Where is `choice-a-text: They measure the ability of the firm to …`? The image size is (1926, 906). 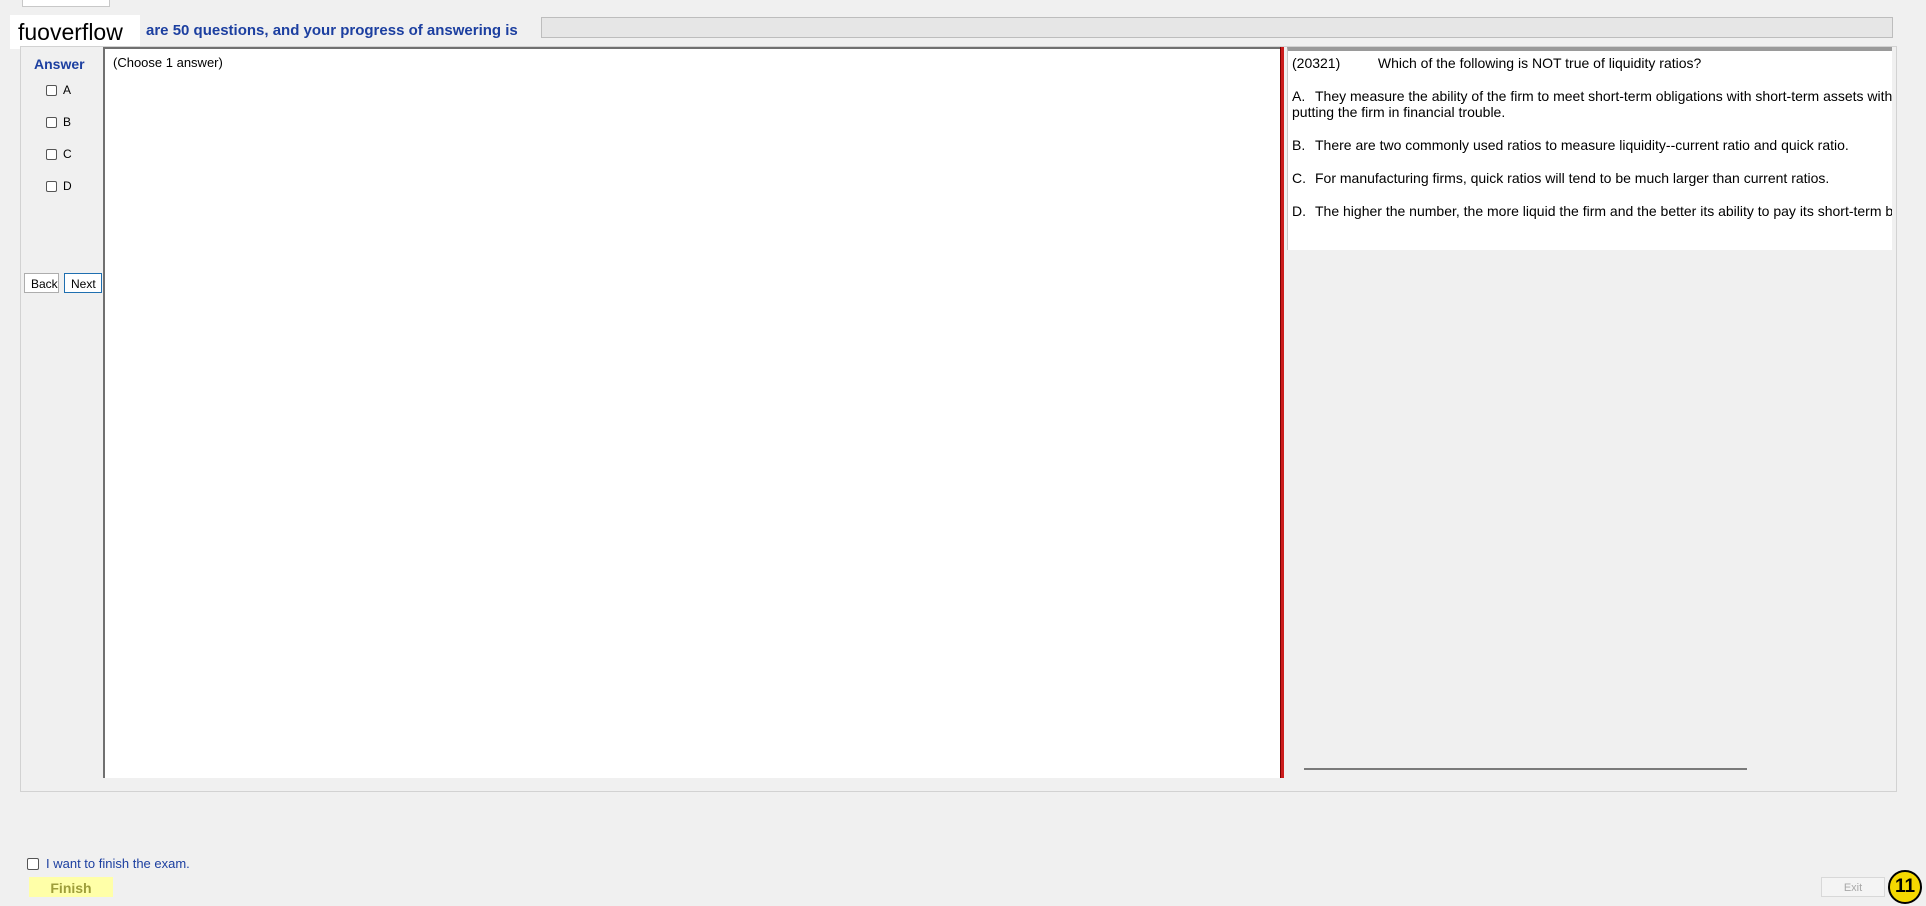 choice-a-text: They measure the ability of the firm to … is located at coordinates (1592, 104).